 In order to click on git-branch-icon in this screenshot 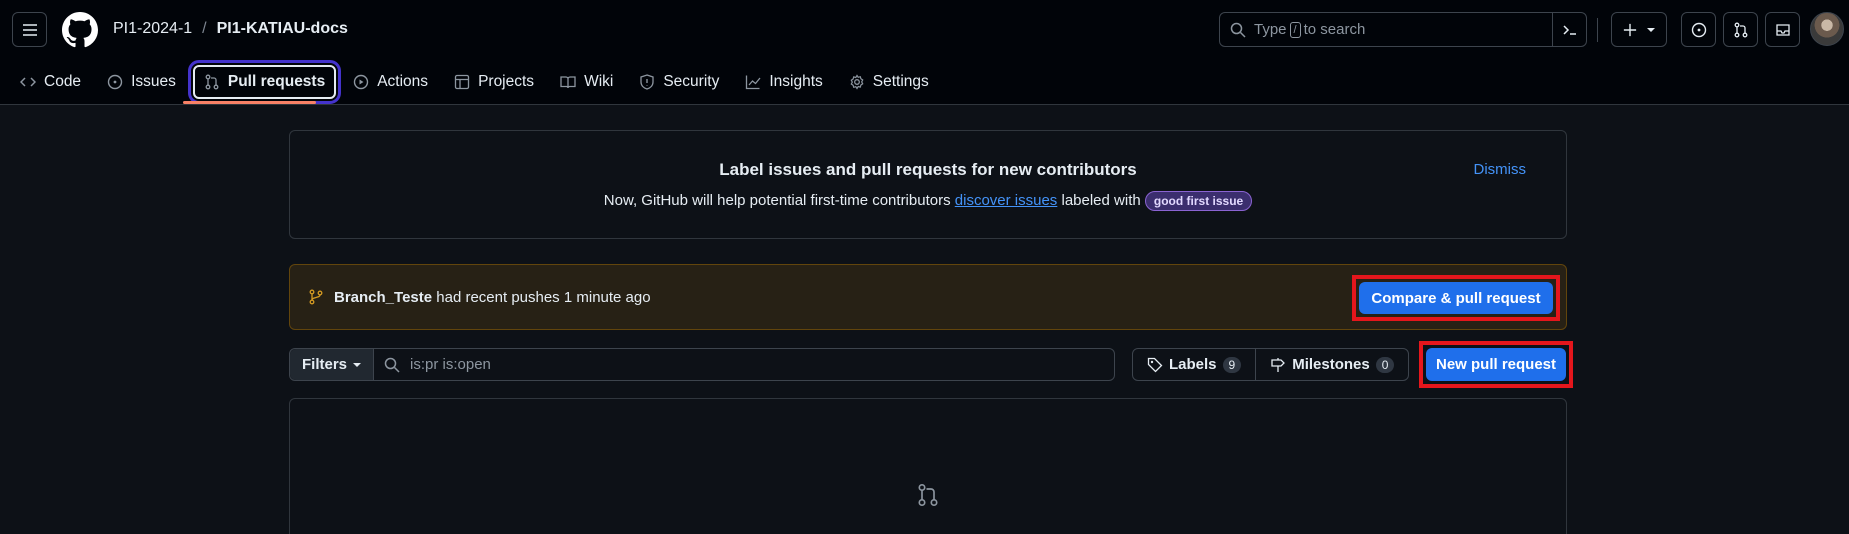, I will do `click(316, 297)`.